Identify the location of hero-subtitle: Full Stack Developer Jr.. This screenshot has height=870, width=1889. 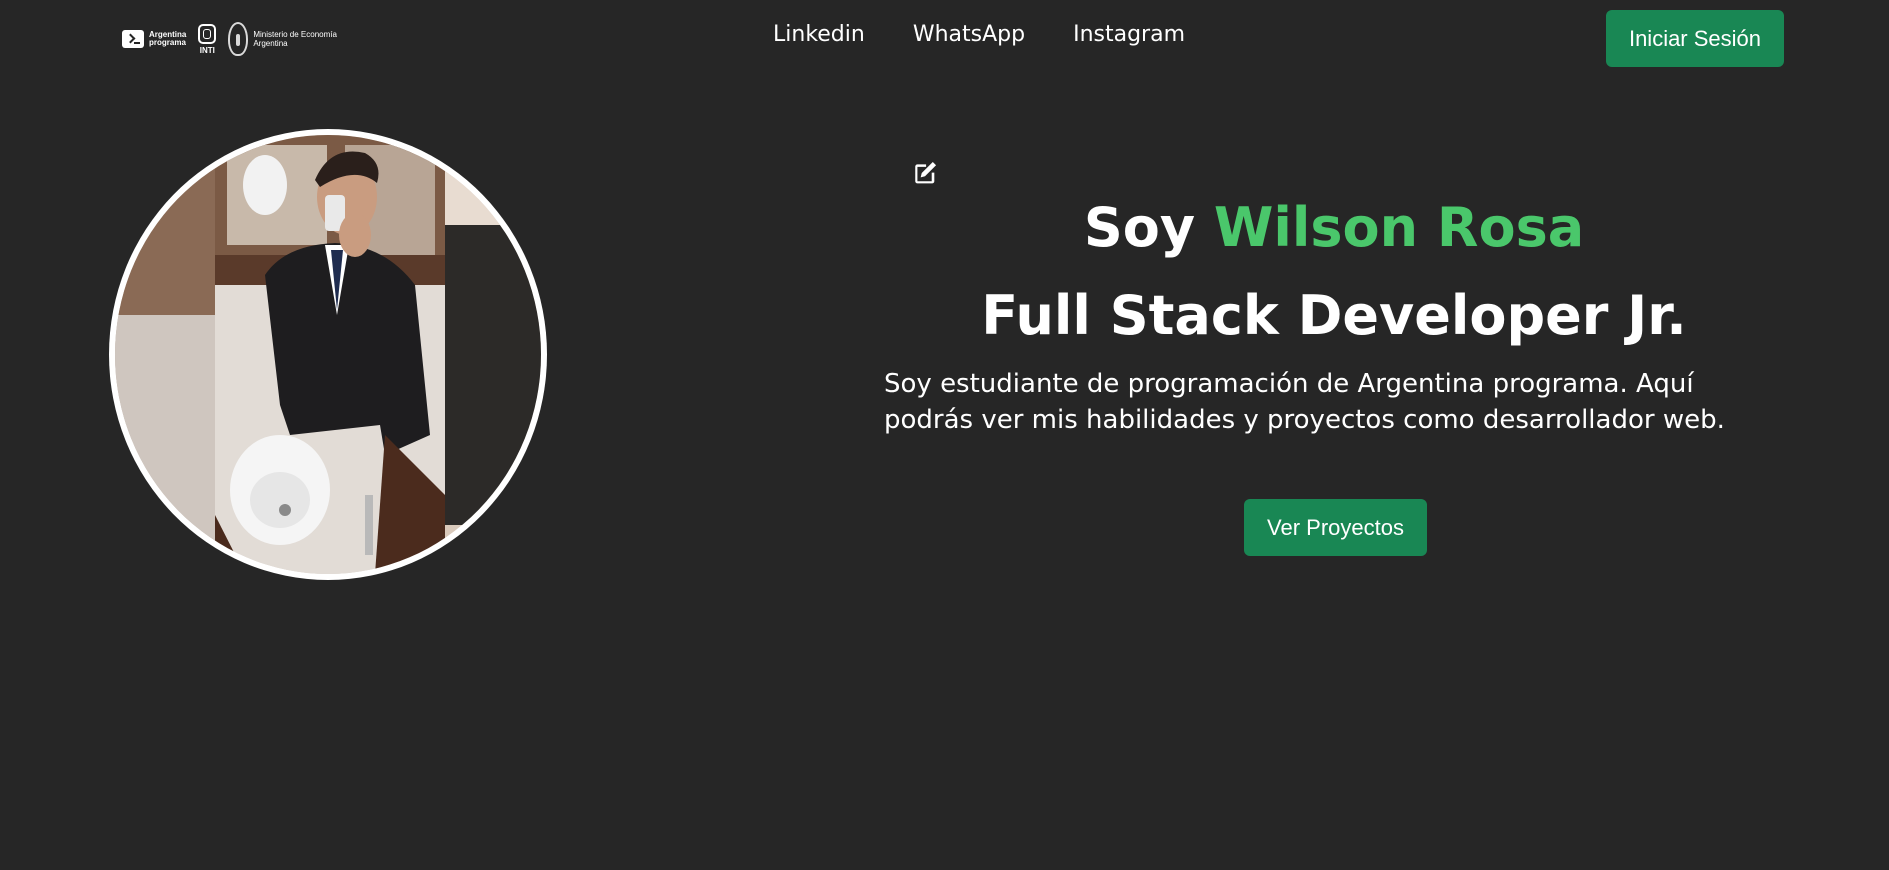
(1334, 315).